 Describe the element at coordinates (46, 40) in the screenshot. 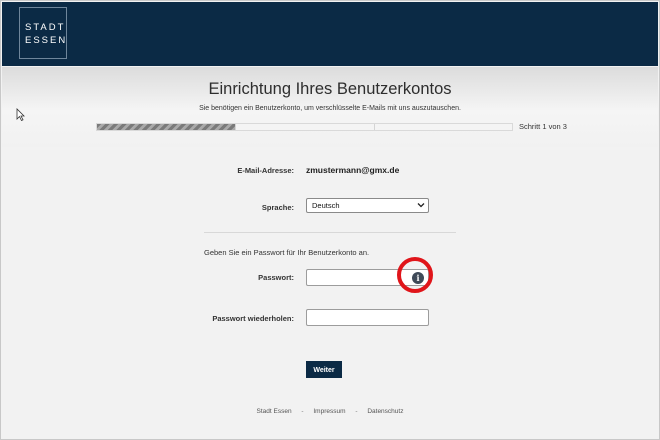

I see `logo-line-2: ESSEN` at that location.